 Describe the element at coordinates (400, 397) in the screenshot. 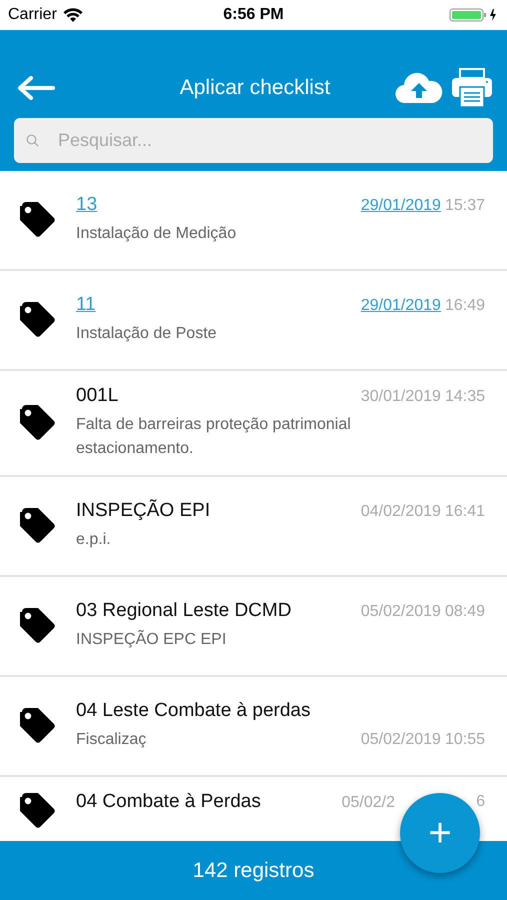

I see `item-date: 30/01/2019` at that location.